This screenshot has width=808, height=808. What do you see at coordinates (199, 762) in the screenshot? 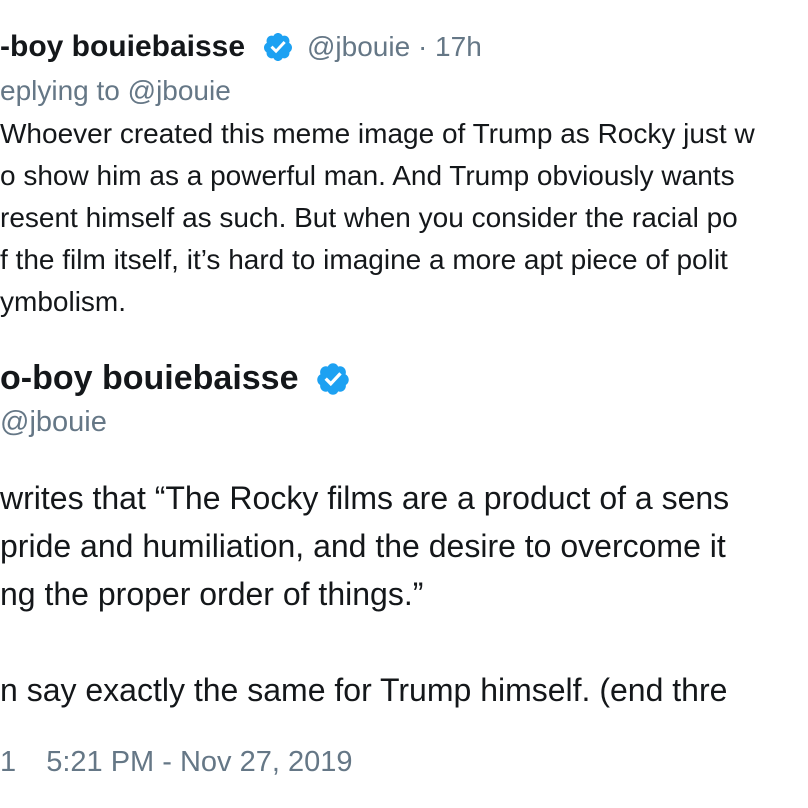
I see `tweet-timestamp: 5:21 PM - Nov 27, 2019` at bounding box center [199, 762].